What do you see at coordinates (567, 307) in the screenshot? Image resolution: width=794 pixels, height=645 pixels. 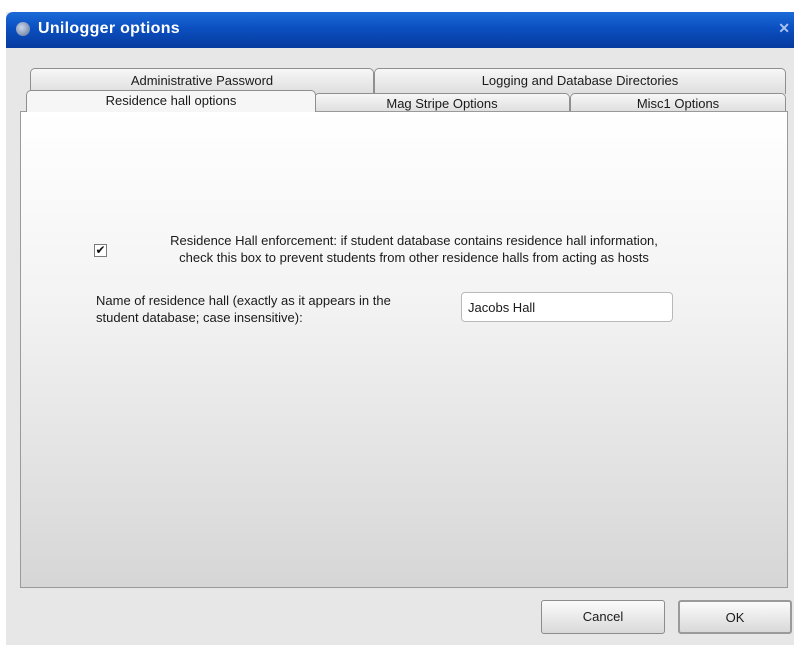 I see `residence-hall-name-input` at bounding box center [567, 307].